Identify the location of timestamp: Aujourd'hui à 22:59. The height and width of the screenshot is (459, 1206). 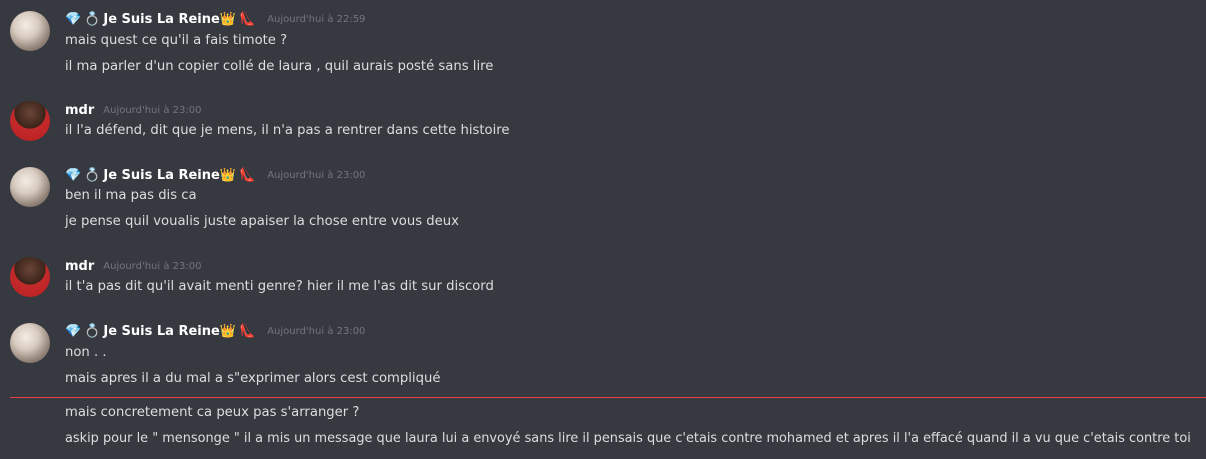
(316, 19).